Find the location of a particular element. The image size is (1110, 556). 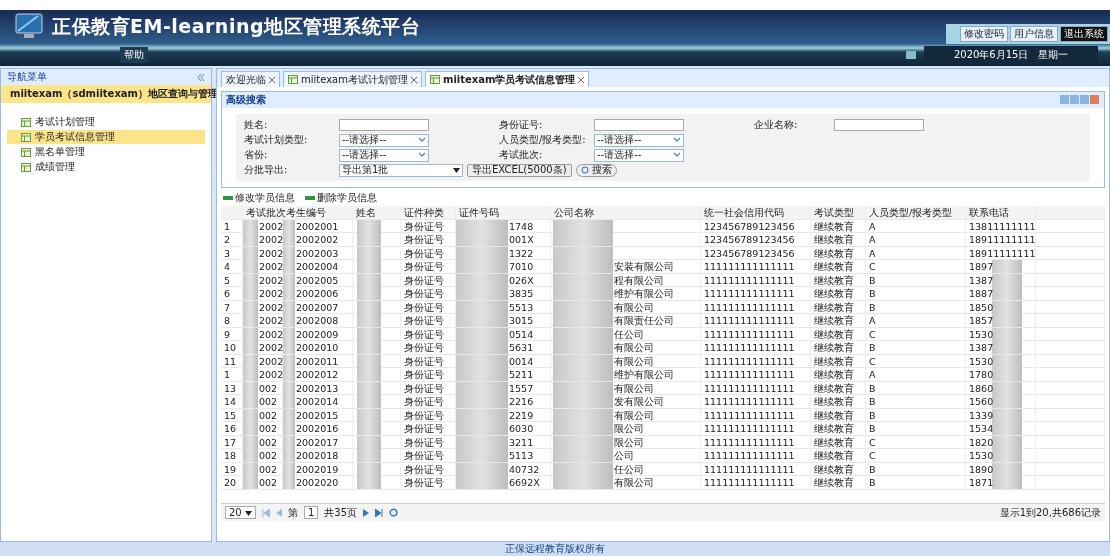

sidebar-item: 学员考试信息管理 is located at coordinates (106, 137).